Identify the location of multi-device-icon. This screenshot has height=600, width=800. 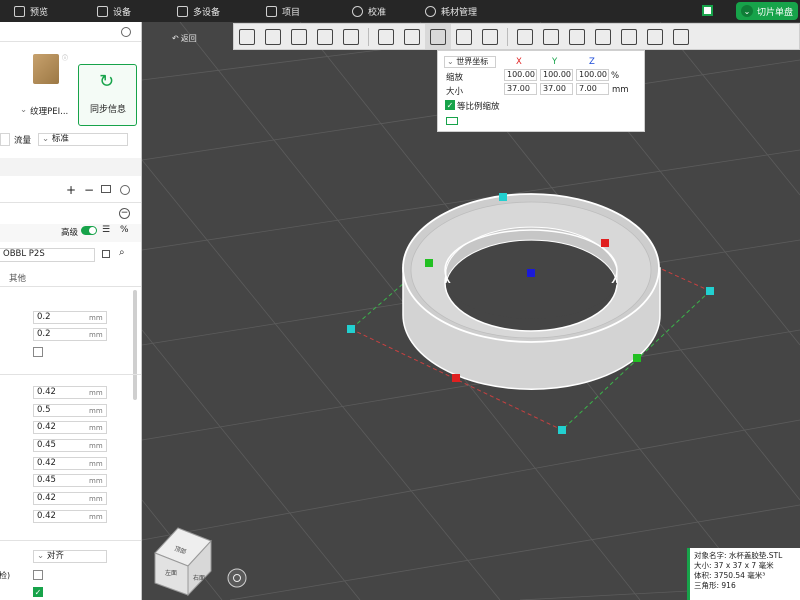
(182, 11).